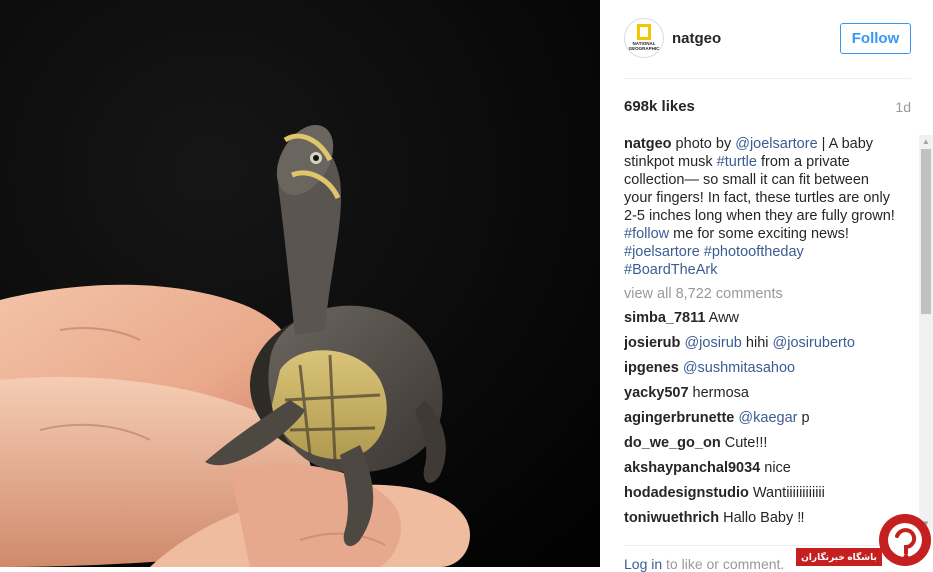  What do you see at coordinates (648, 144) in the screenshot?
I see `caption-username: natgeo` at bounding box center [648, 144].